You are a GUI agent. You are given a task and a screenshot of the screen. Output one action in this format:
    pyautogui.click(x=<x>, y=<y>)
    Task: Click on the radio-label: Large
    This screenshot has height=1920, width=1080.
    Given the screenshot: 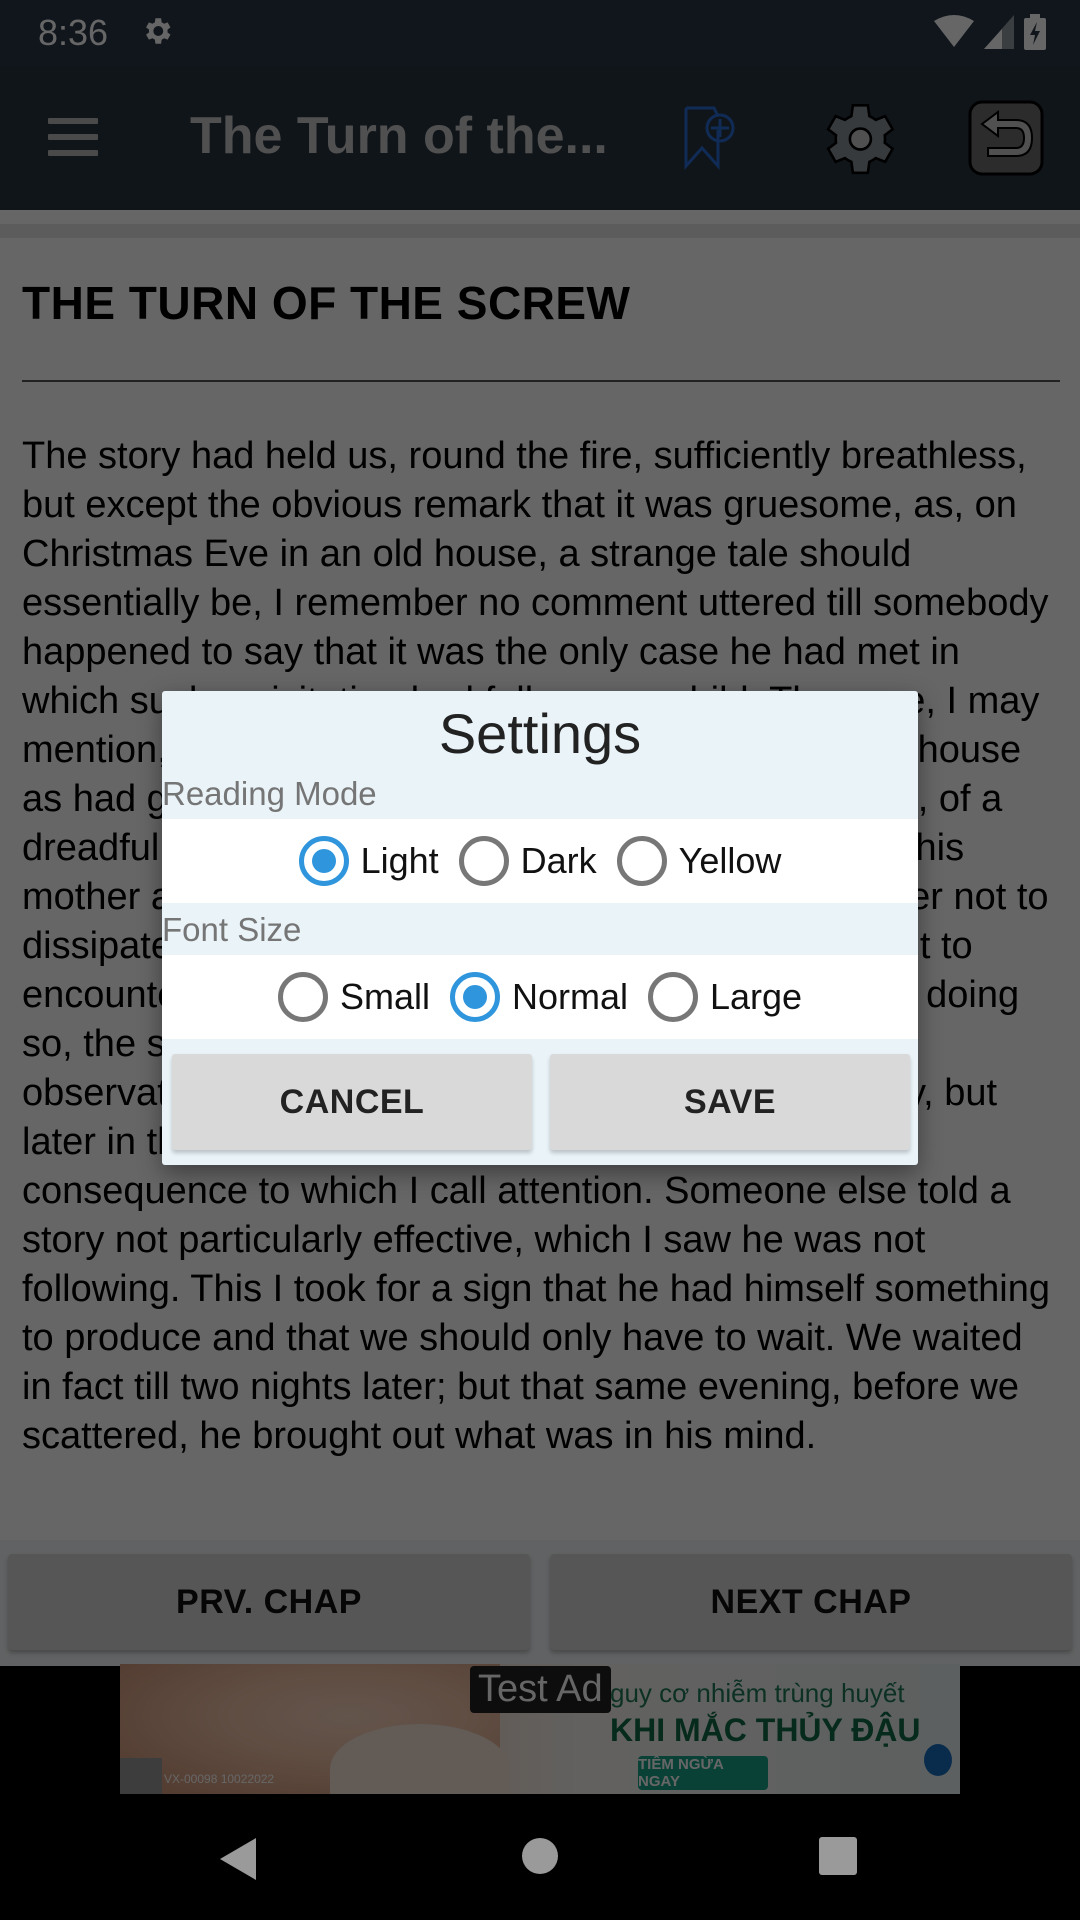 What is the action you would take?
    pyautogui.click(x=756, y=996)
    